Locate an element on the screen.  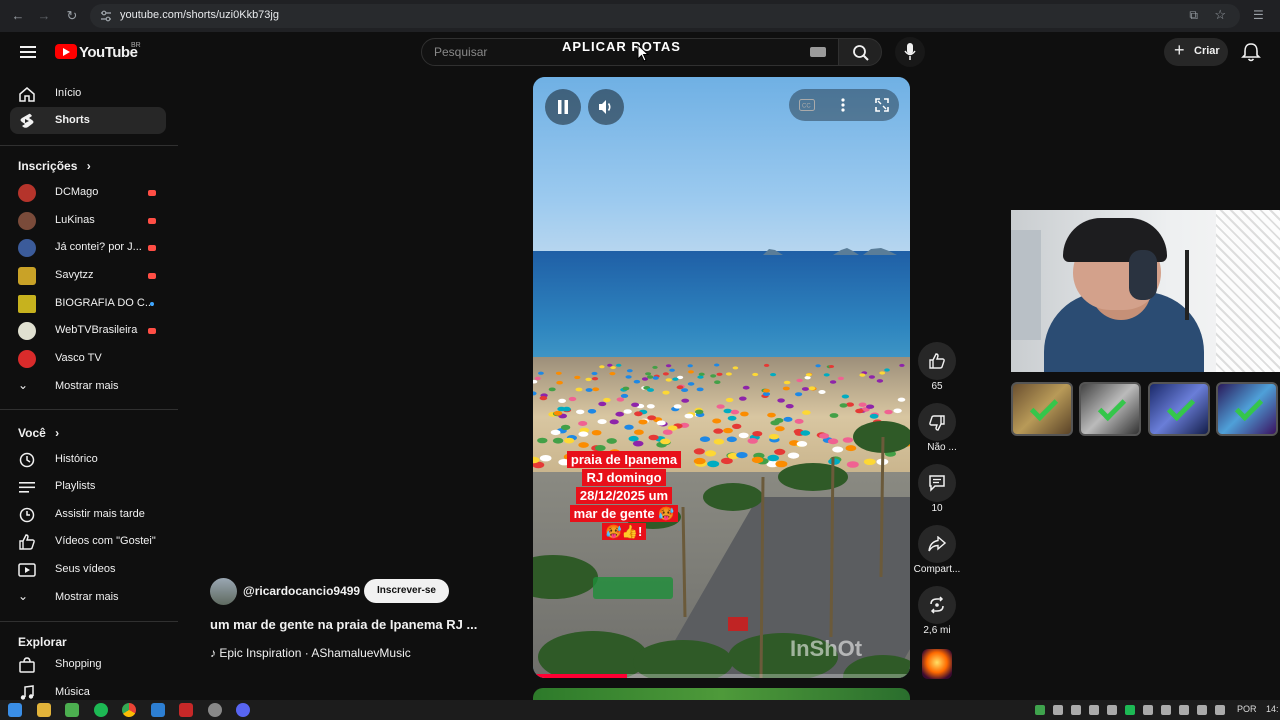
sidebar-subscription-lukinas: LuKinas is located at coordinates (88, 220).